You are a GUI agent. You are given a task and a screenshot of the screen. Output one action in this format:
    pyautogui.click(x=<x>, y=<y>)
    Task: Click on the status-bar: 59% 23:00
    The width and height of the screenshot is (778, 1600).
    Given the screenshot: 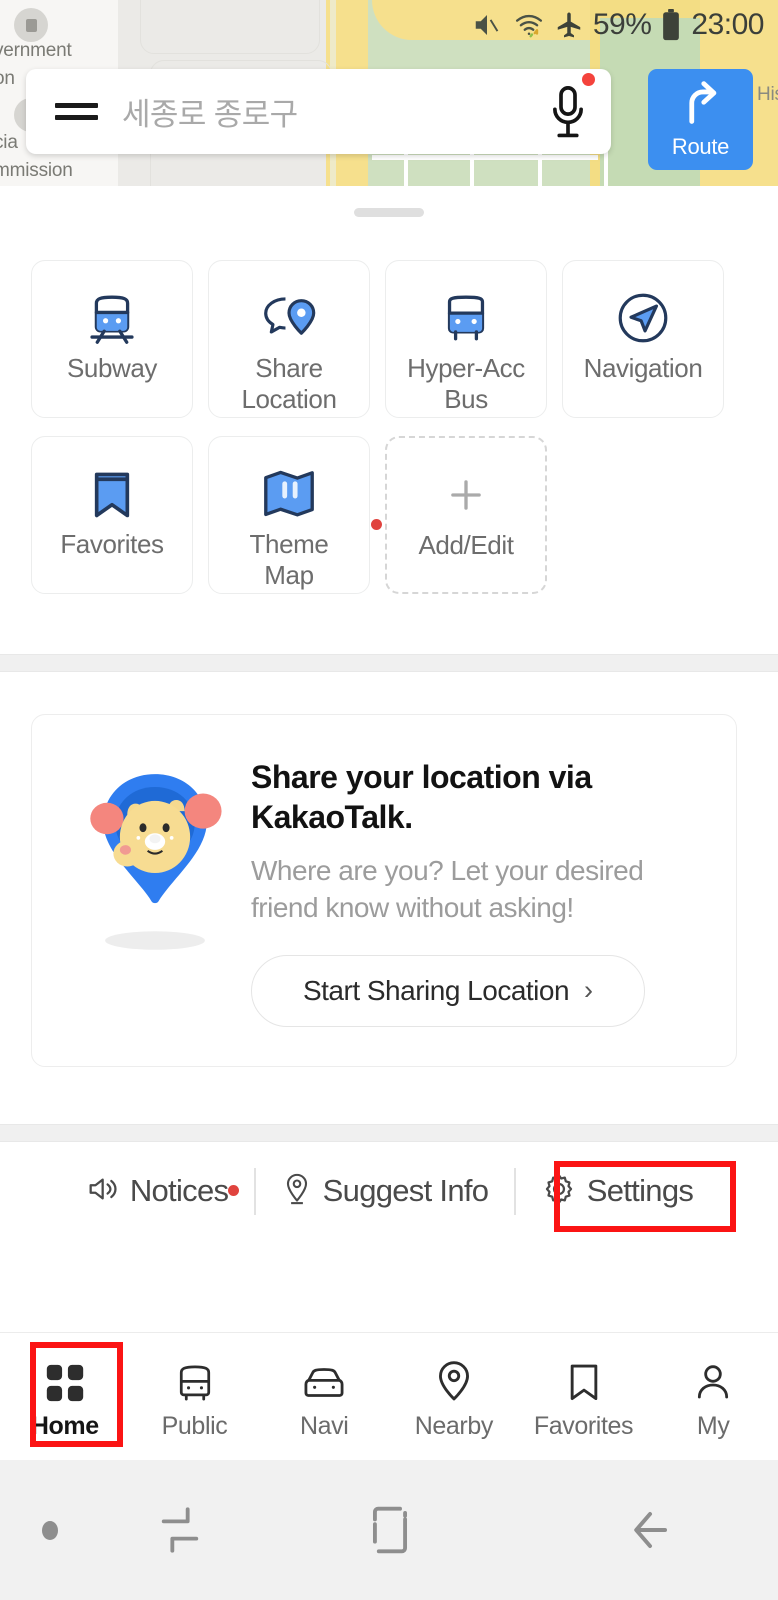 What is the action you would take?
    pyautogui.click(x=598, y=25)
    